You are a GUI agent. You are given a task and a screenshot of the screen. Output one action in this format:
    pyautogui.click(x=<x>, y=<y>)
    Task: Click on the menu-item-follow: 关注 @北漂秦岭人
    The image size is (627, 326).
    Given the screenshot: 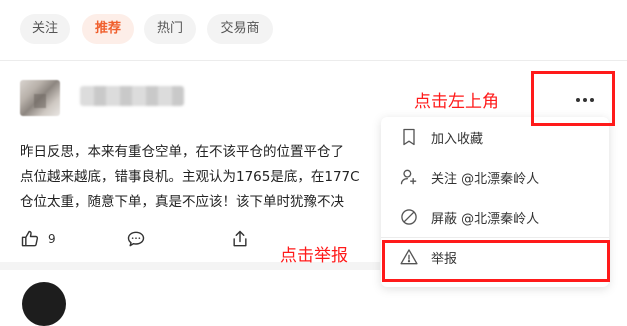 What is the action you would take?
    pyautogui.click(x=495, y=177)
    